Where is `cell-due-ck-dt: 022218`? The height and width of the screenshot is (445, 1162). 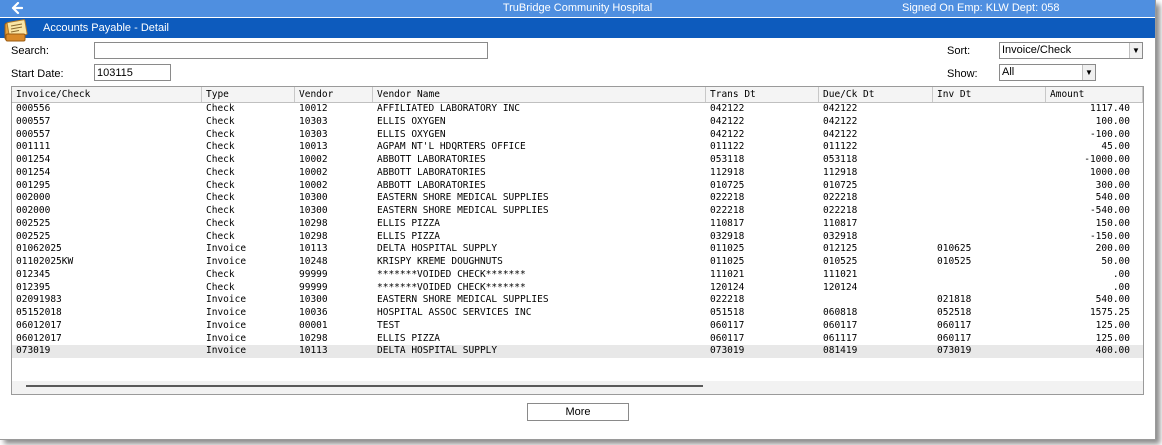 cell-due-ck-dt: 022218 is located at coordinates (840, 198).